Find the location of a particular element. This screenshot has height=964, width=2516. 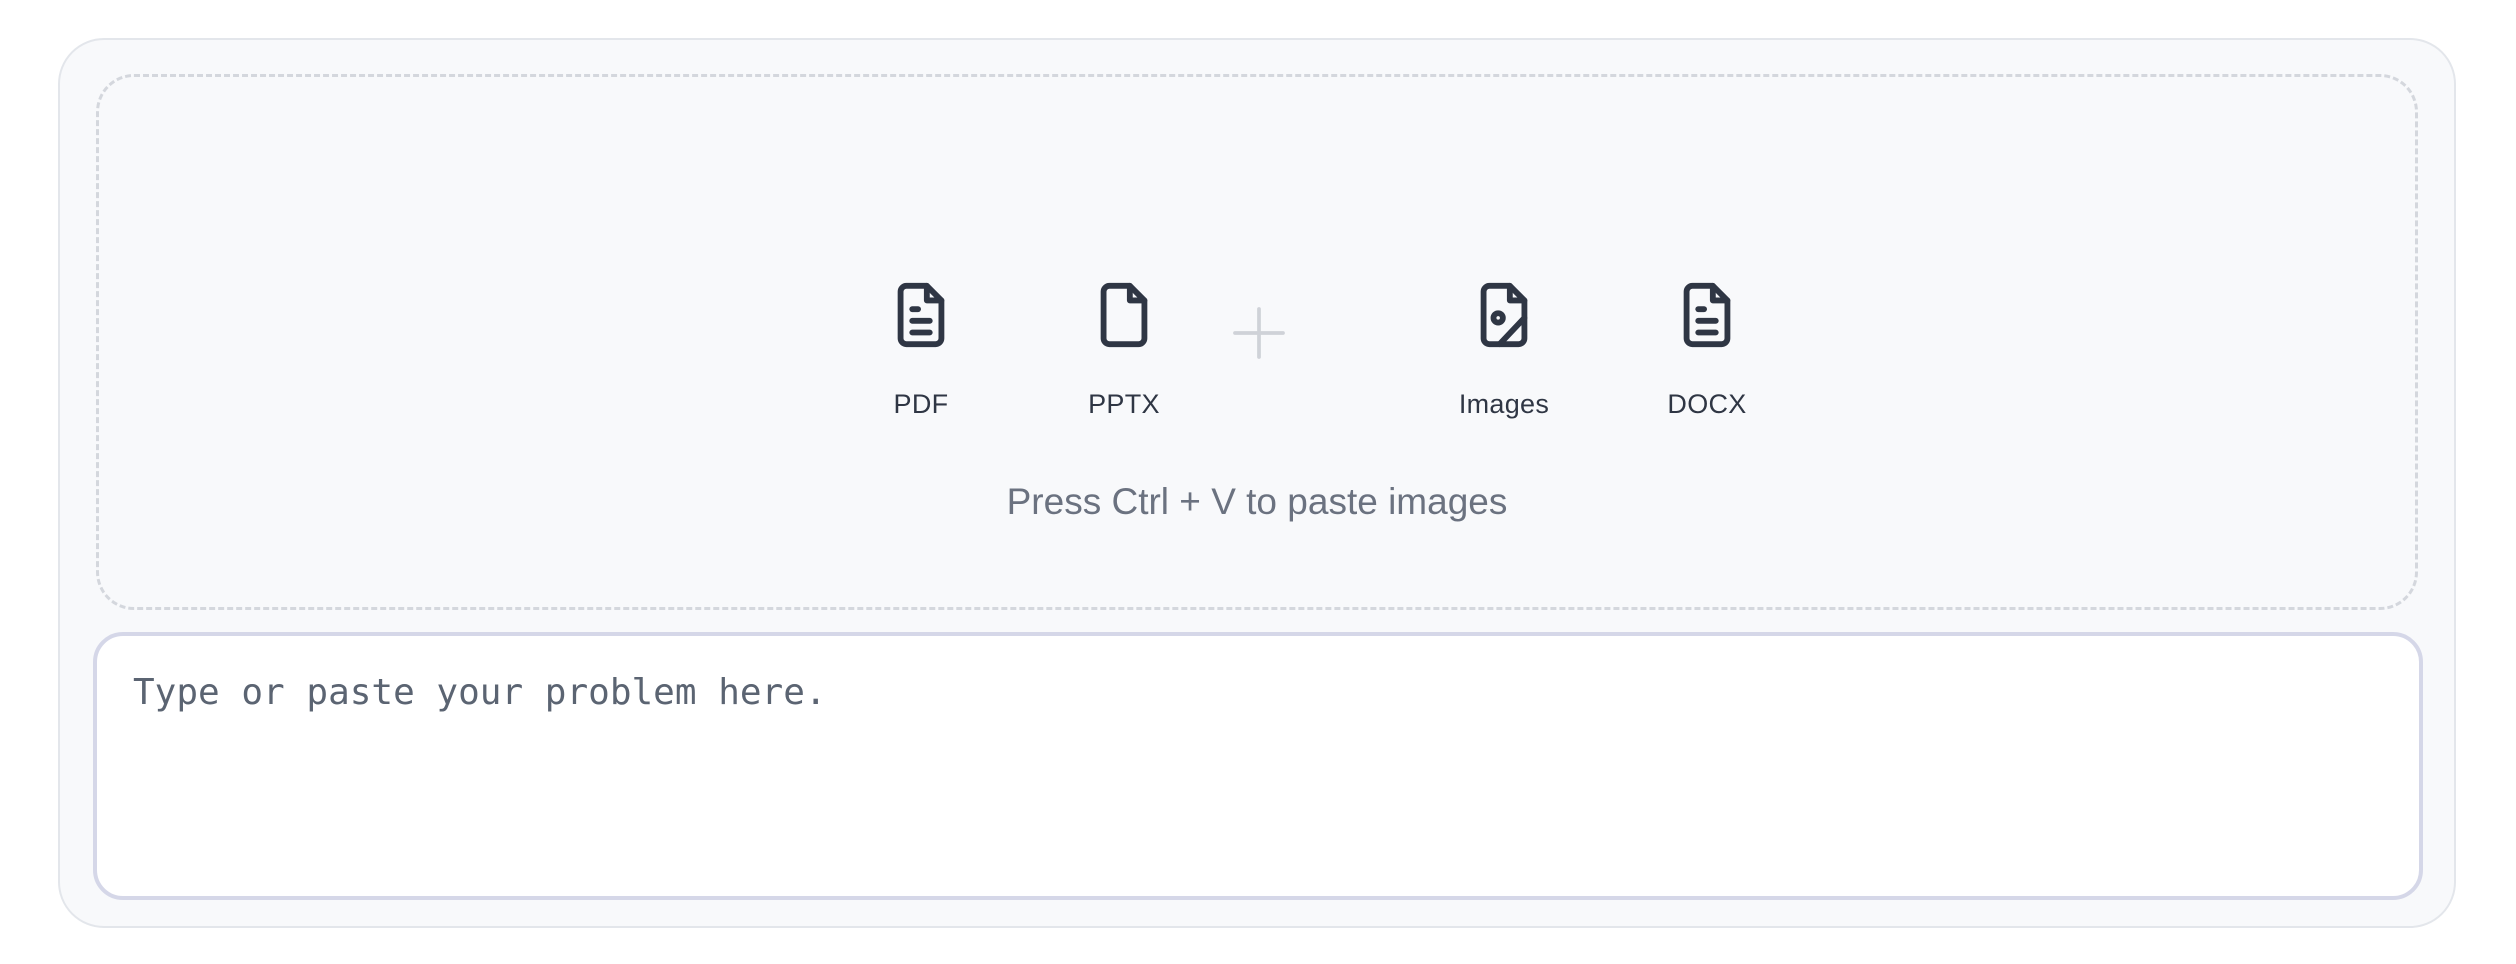

file-type-docx: DOCX is located at coordinates (1707, 348).